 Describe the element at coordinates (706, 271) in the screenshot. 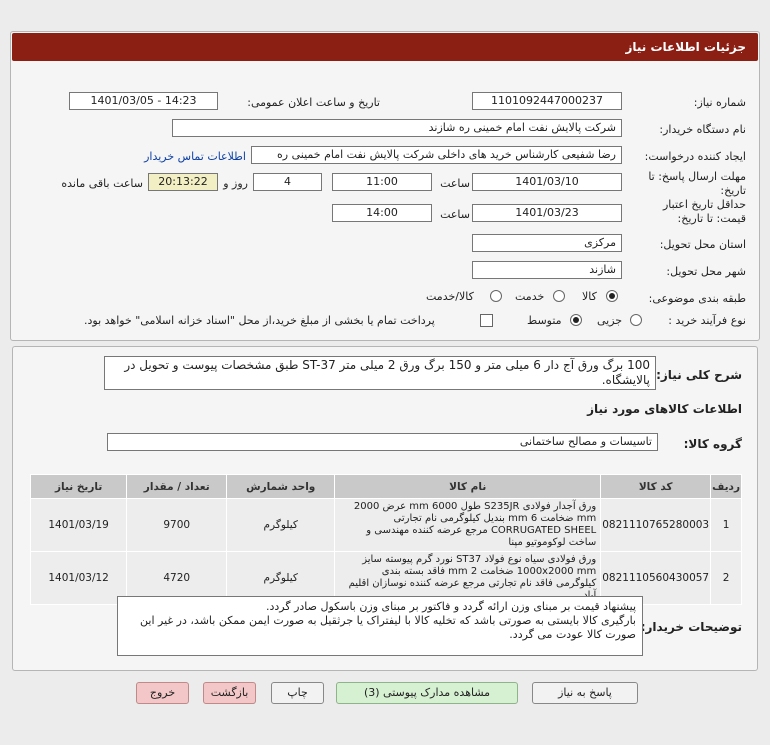

I see `delivery-city-label: شهر محل تحویل:` at that location.